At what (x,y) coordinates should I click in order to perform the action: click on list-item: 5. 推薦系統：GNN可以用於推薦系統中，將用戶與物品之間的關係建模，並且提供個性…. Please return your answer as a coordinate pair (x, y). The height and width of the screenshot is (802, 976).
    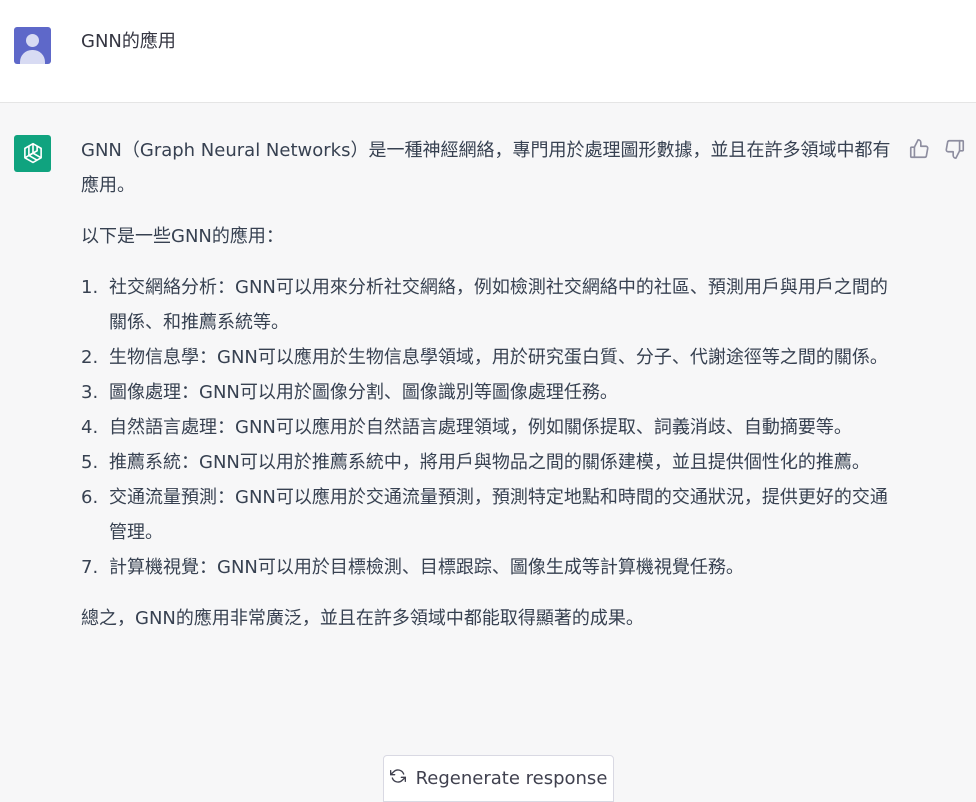
    Looking at the image, I should click on (475, 462).